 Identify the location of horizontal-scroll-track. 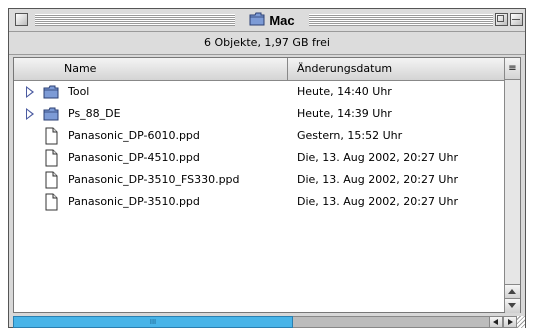
(391, 322).